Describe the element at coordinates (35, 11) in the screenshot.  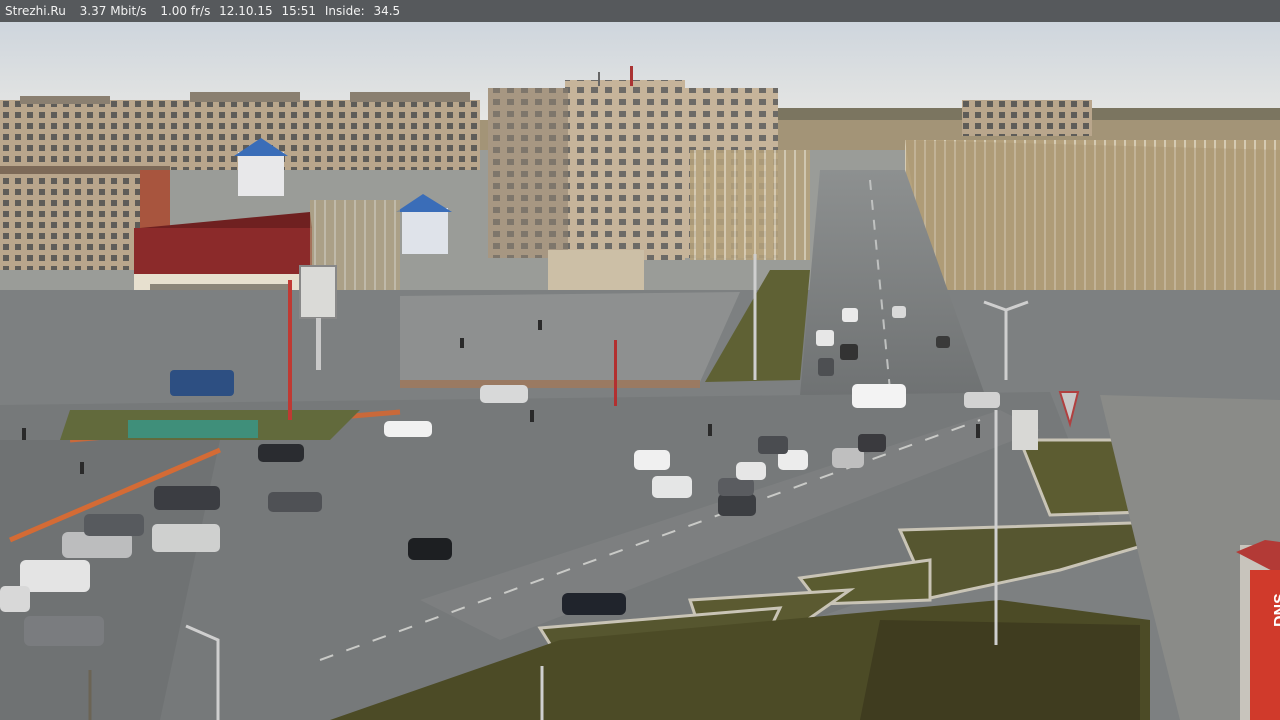
I see `site-label: Strezhi.Ru` at that location.